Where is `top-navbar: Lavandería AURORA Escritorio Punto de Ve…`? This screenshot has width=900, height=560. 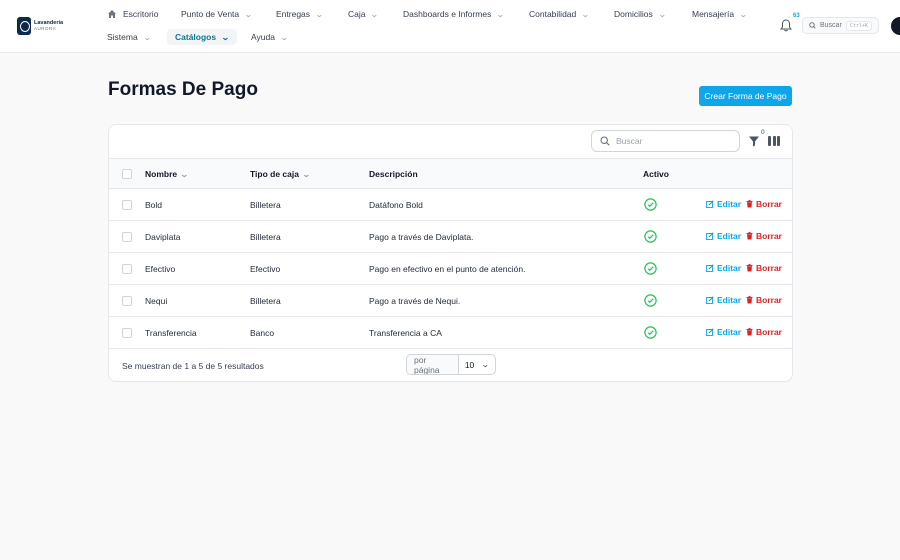 top-navbar: Lavandería AURORA Escritorio Punto de Ve… is located at coordinates (450, 26).